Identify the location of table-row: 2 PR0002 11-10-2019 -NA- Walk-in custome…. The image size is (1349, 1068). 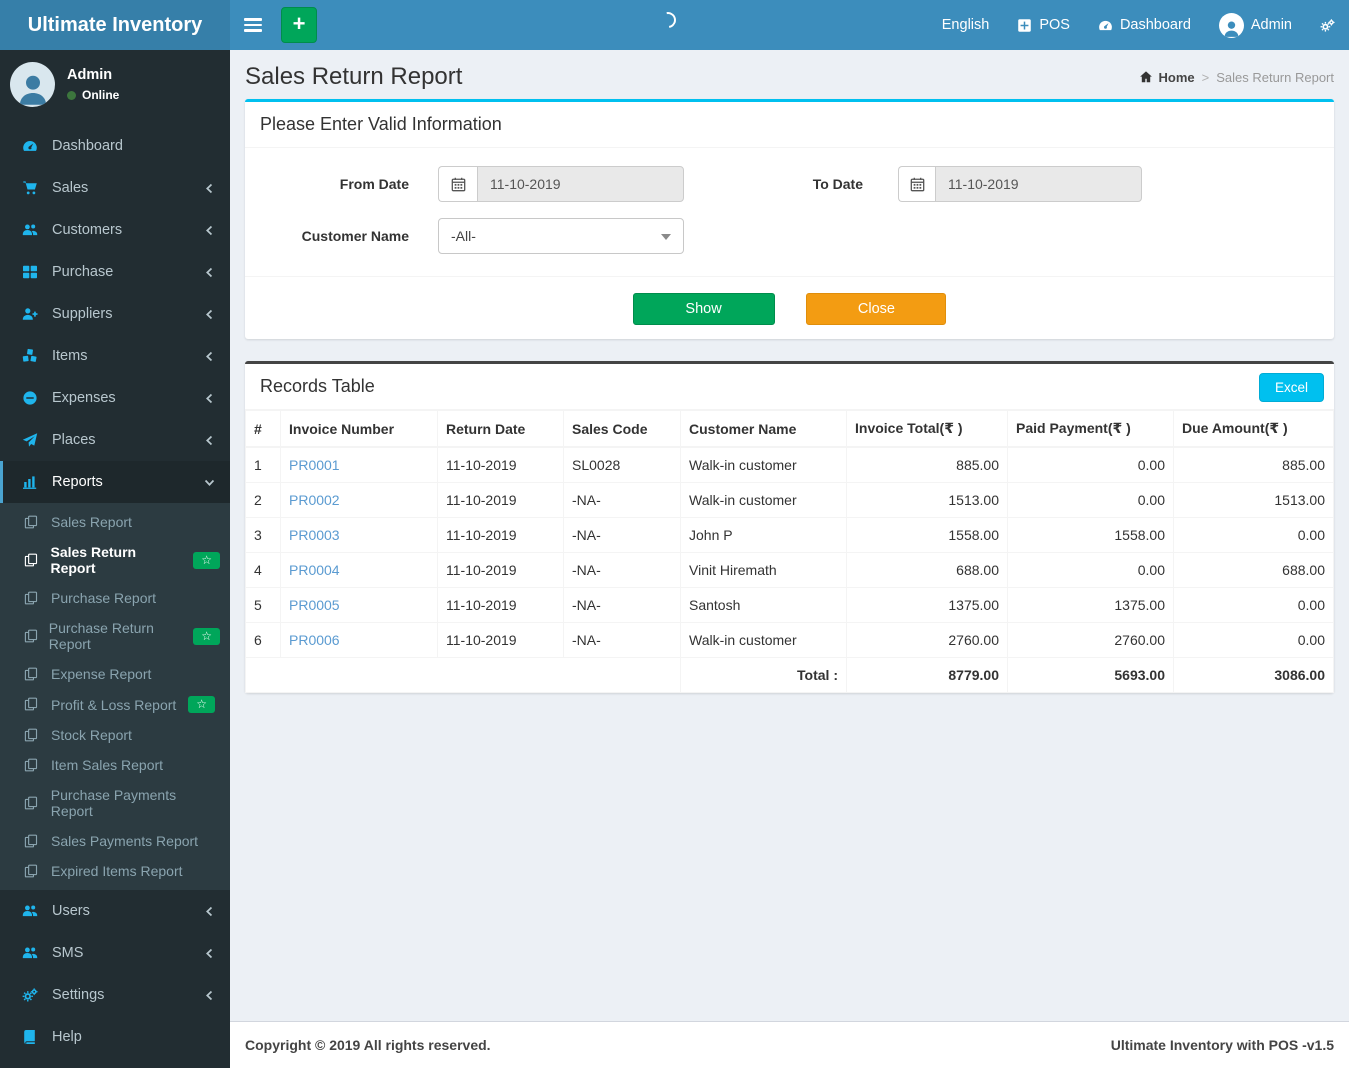
(789, 500).